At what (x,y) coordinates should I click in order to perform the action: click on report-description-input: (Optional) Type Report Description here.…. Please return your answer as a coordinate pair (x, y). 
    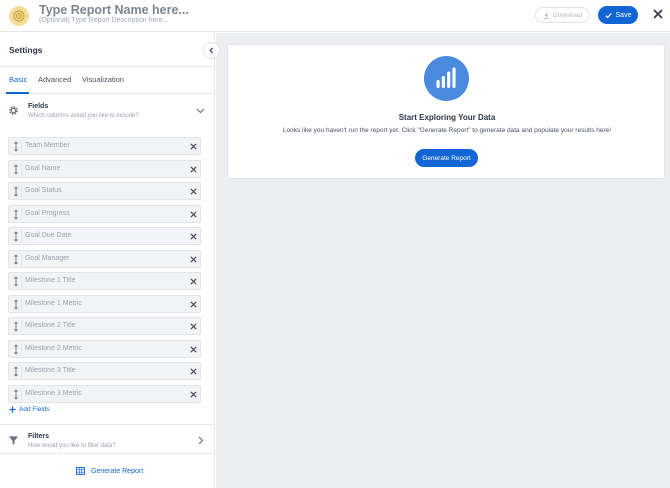
    Looking at the image, I should click on (103, 20).